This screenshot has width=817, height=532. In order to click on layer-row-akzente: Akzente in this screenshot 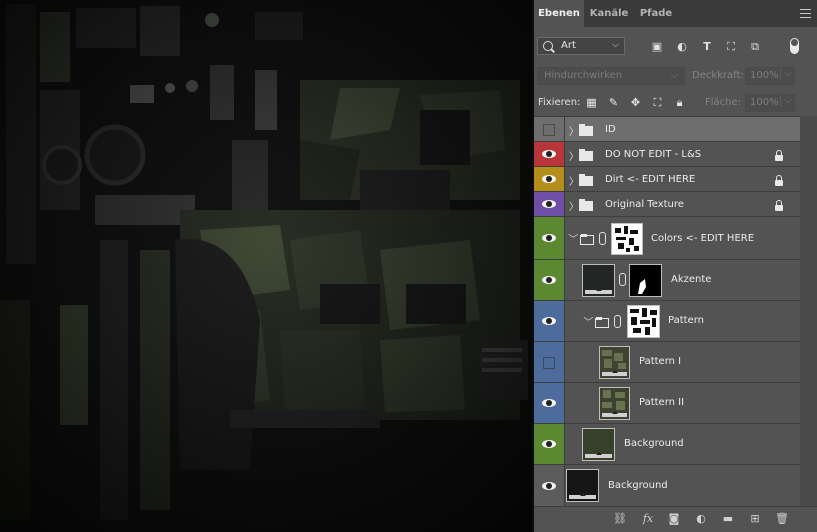, I will do `click(667, 279)`.